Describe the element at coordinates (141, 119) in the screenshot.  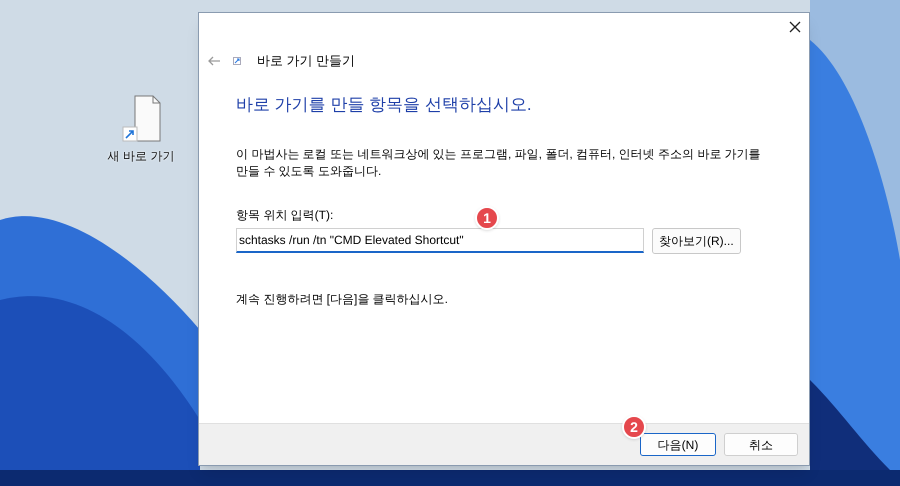
I see `file-shortcut-icon` at that location.